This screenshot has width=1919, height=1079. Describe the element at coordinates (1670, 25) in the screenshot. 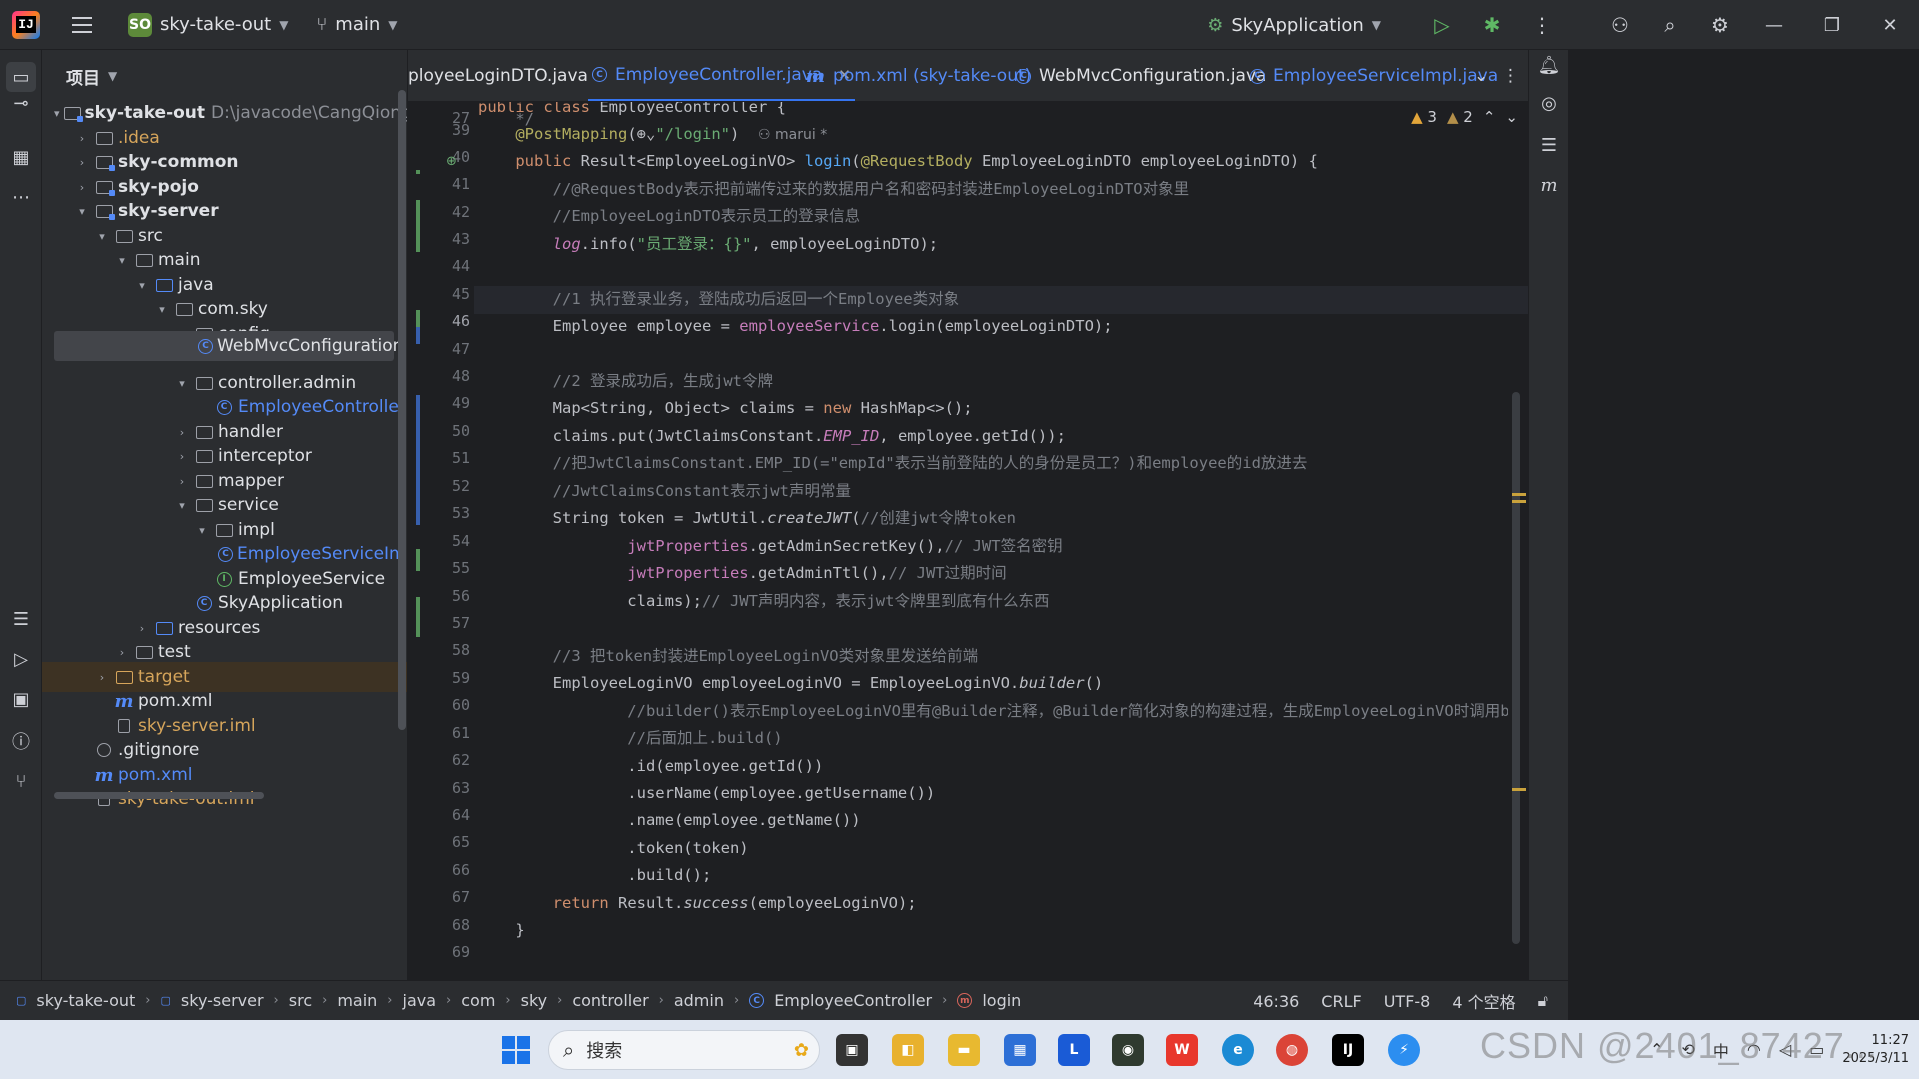

I see `search-icon: ⌕` at that location.